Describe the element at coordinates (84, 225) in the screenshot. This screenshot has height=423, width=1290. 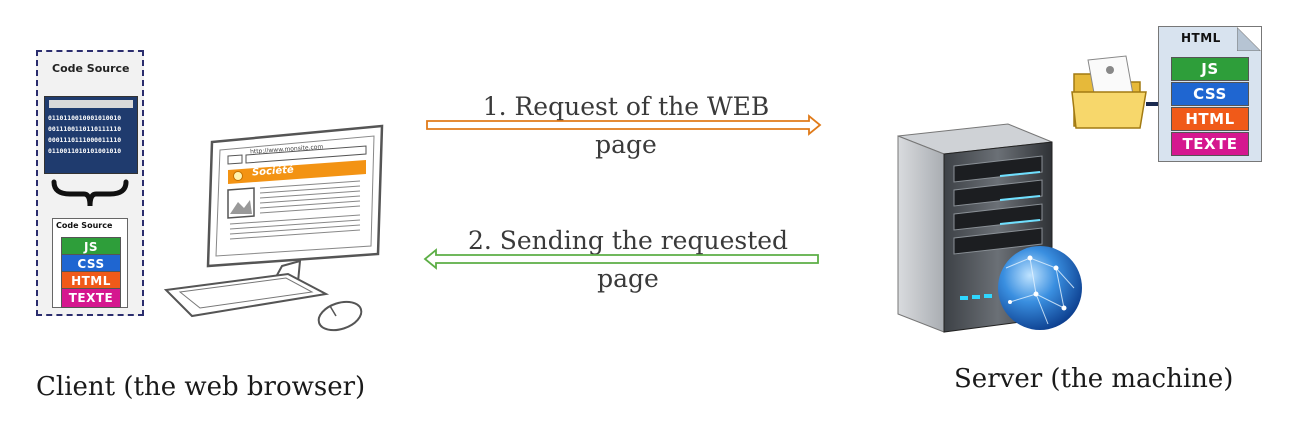
I see `file-title: Code Source` at that location.